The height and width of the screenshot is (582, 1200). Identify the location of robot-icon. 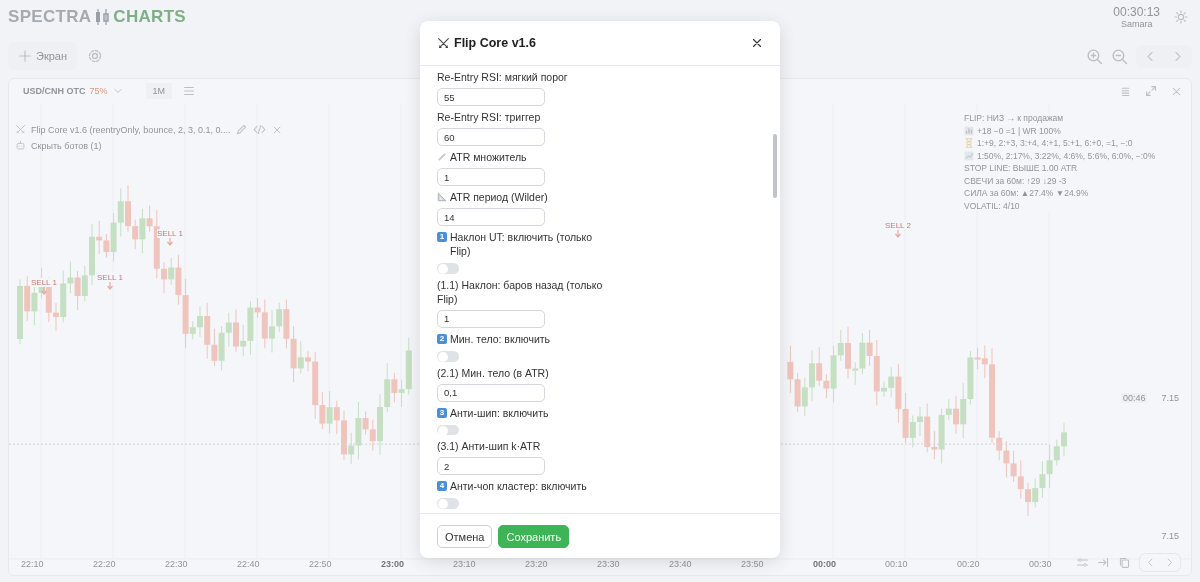
(20, 145).